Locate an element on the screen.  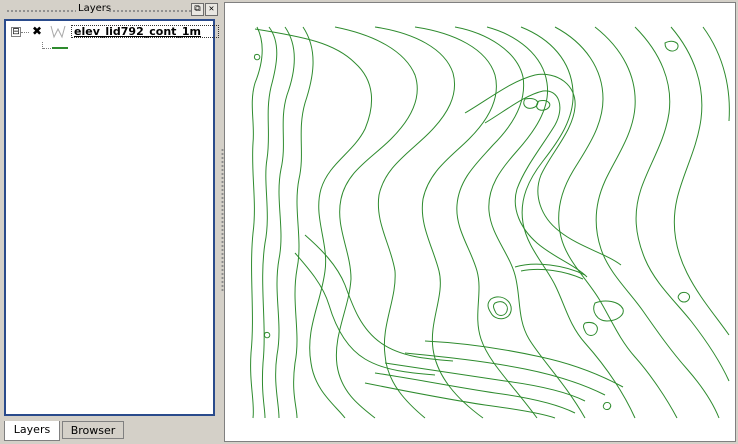
legend-line-symbol is located at coordinates (60, 48).